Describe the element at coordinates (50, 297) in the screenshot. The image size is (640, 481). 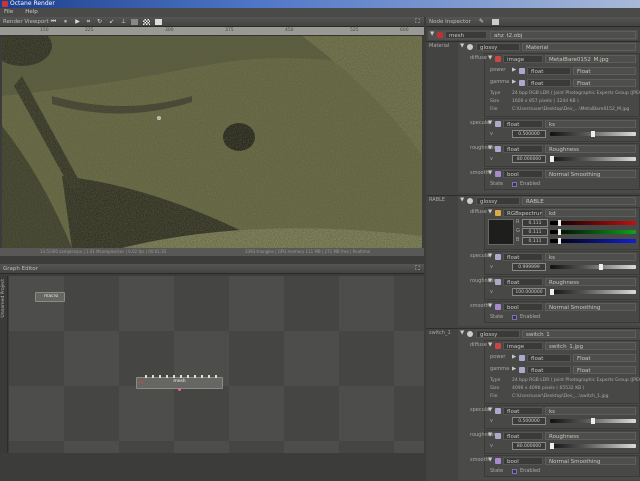
I see `node-macro: macro` at that location.